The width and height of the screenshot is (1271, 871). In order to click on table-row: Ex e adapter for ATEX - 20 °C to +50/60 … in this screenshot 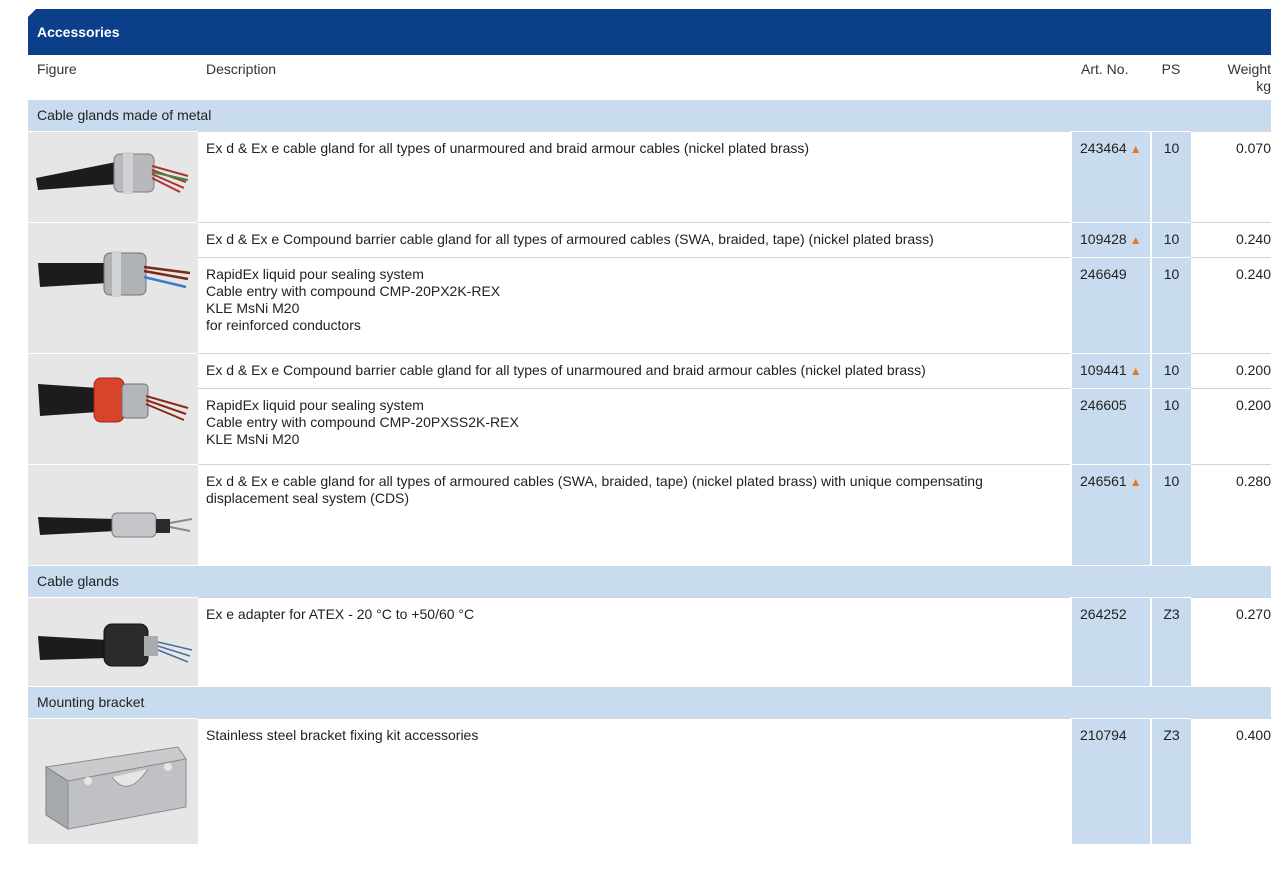, I will do `click(649, 641)`.